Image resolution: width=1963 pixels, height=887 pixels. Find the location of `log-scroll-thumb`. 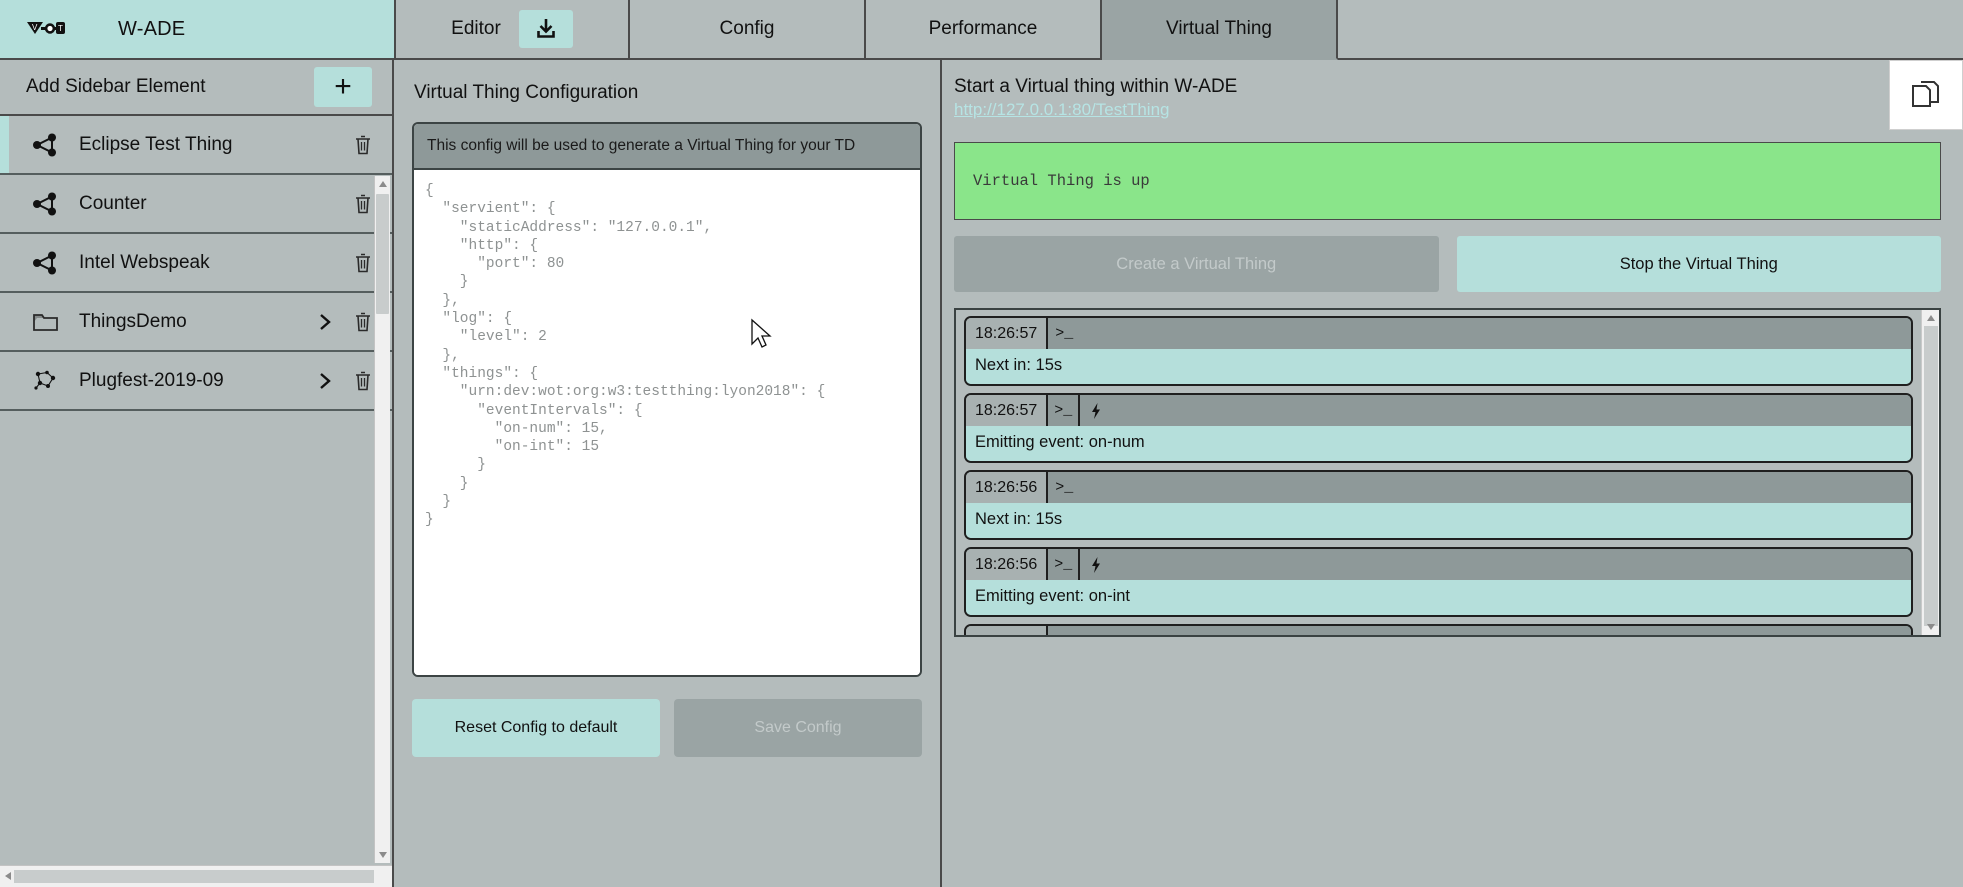

log-scroll-thumb is located at coordinates (1931, 476).